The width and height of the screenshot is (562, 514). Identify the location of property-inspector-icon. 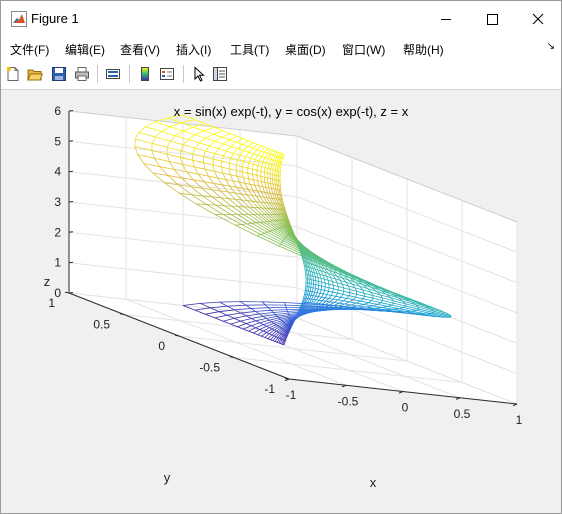
(220, 74).